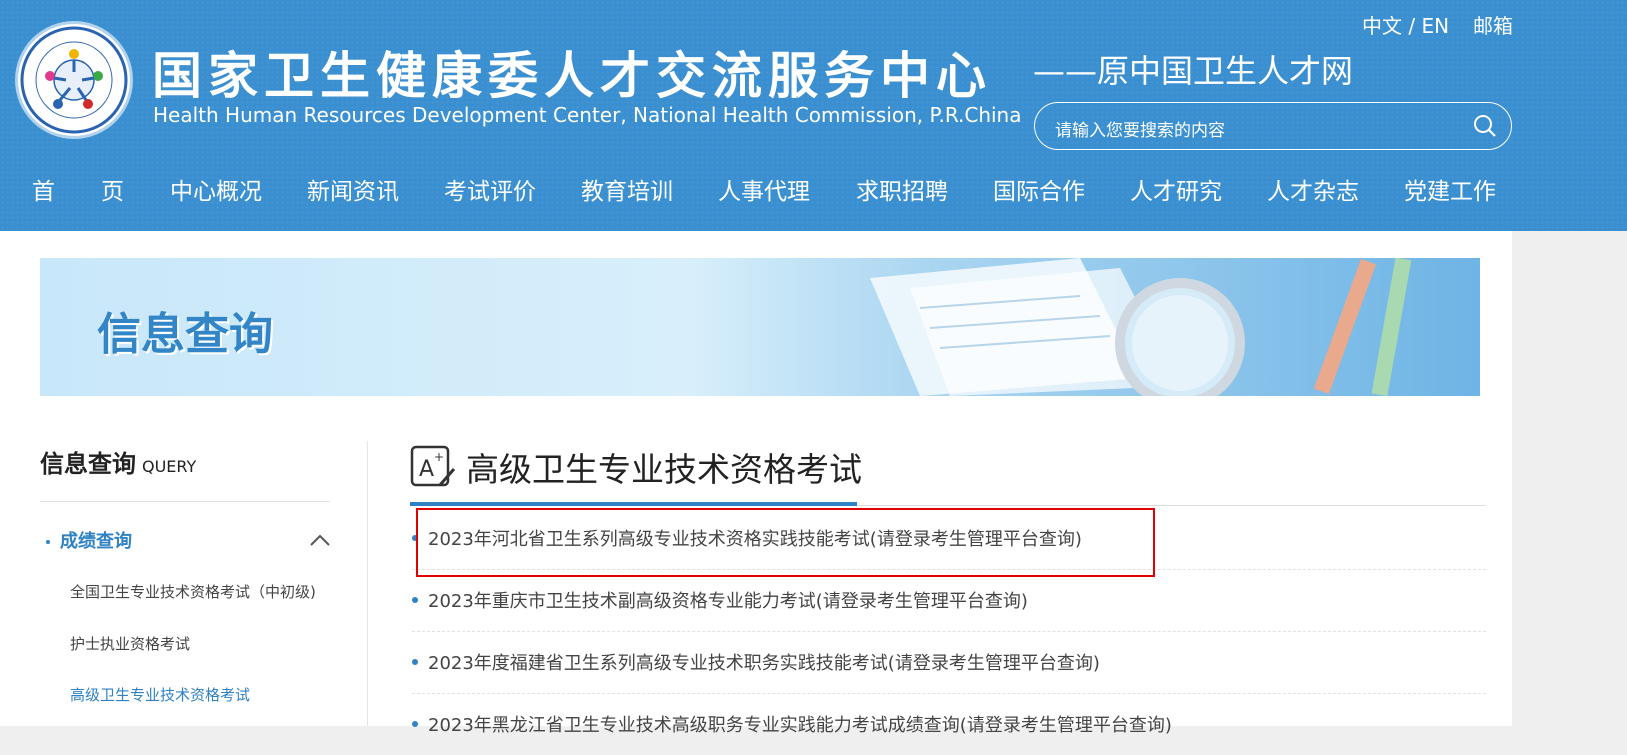  What do you see at coordinates (902, 189) in the screenshot?
I see `nav-jobs: 求职招聘` at bounding box center [902, 189].